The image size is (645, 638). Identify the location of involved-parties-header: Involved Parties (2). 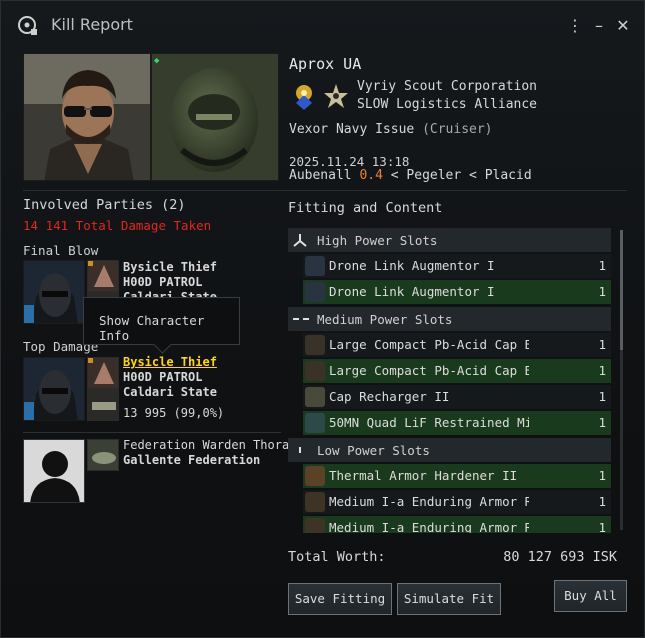
(104, 205).